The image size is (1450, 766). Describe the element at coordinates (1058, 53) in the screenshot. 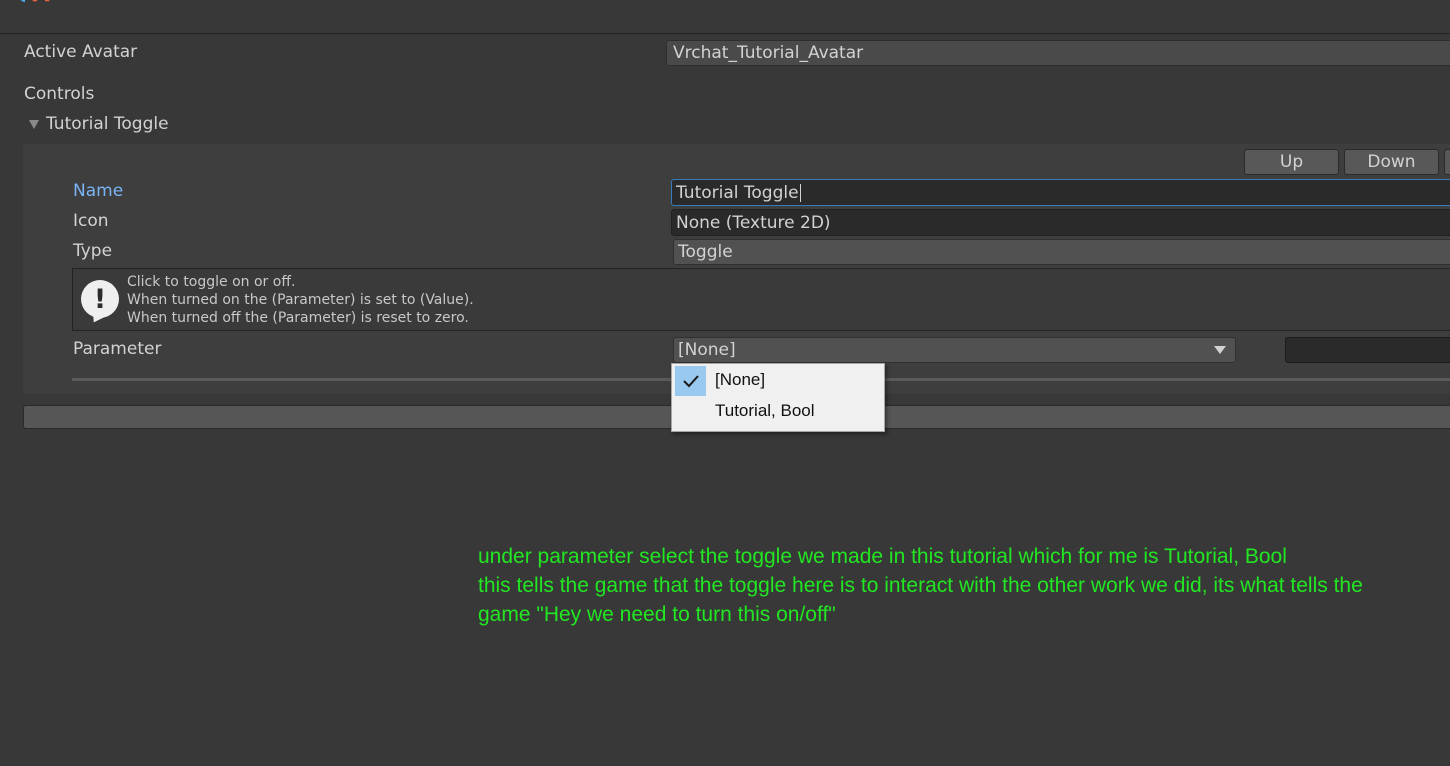

I see `active-avatar-field: Vrchat_Tutorial_Avatar` at that location.